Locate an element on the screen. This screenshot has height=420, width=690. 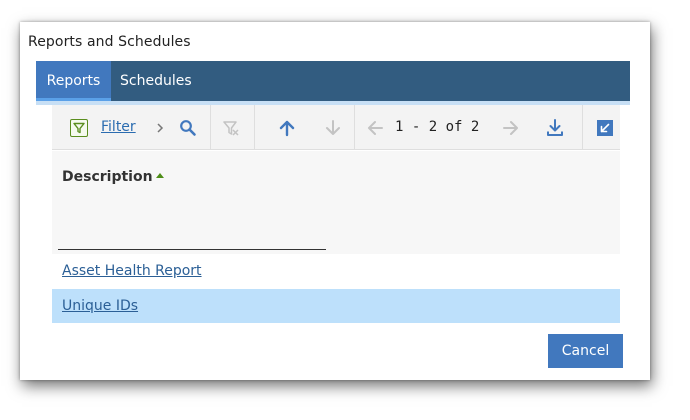
table-toolbar: Filter 1 - 2 of 2 is located at coordinates (336, 127).